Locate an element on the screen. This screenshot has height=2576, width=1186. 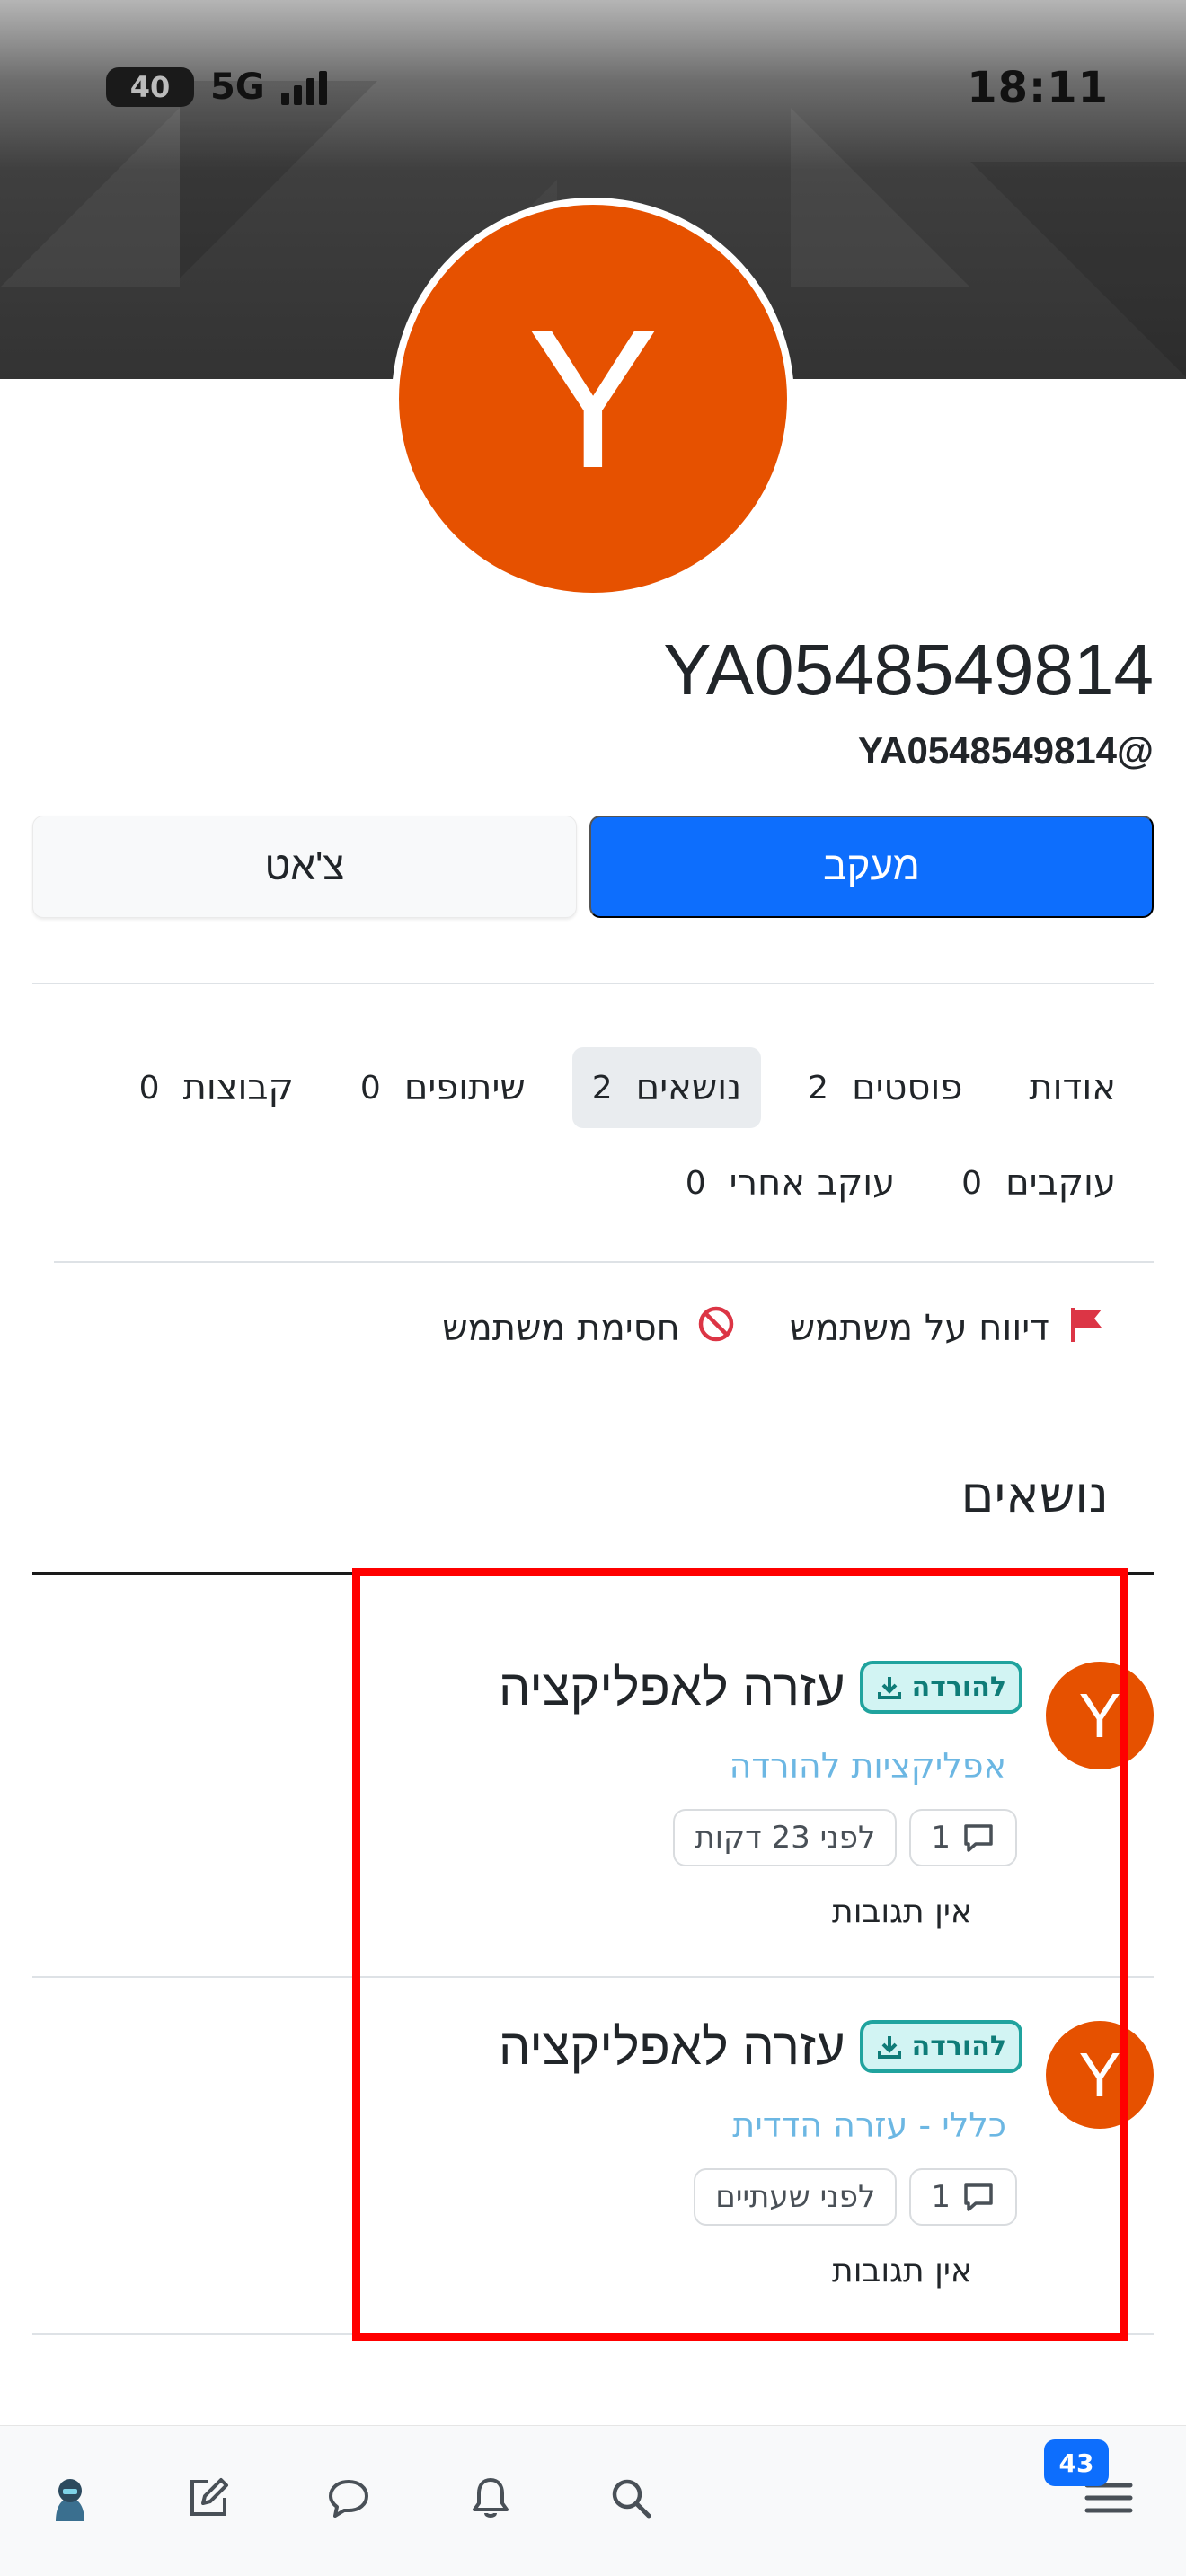
status-indicators: 40 5G is located at coordinates (216, 87).